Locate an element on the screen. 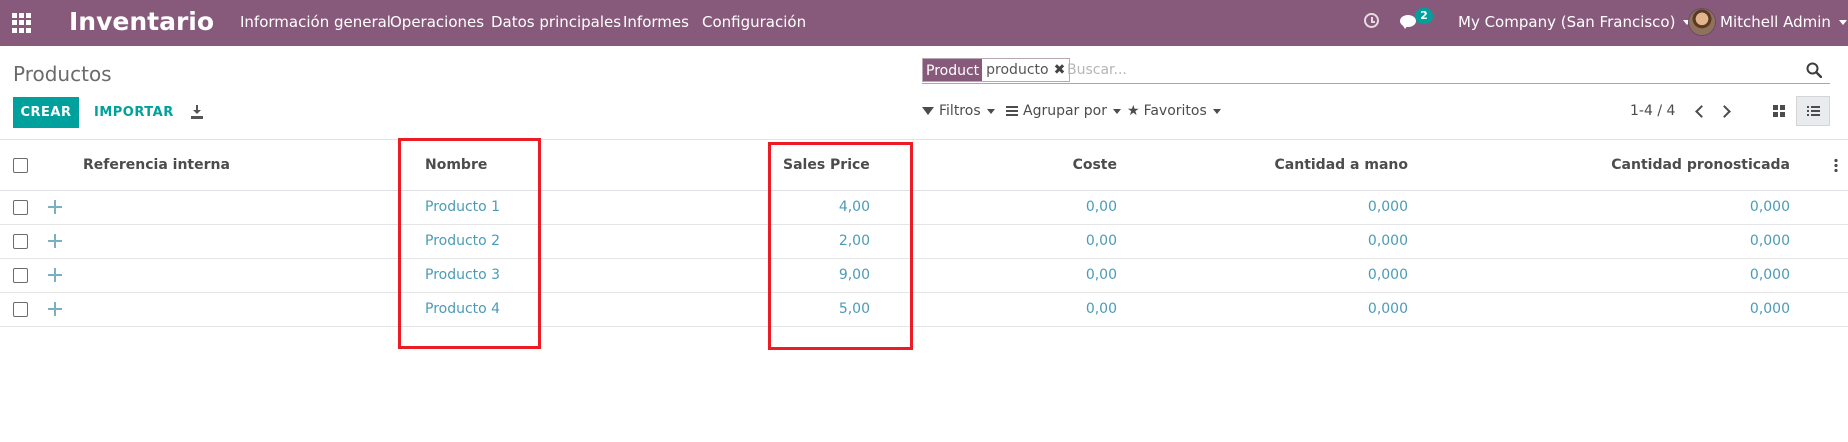  column-header-reference: Referencia interna is located at coordinates (254, 166).